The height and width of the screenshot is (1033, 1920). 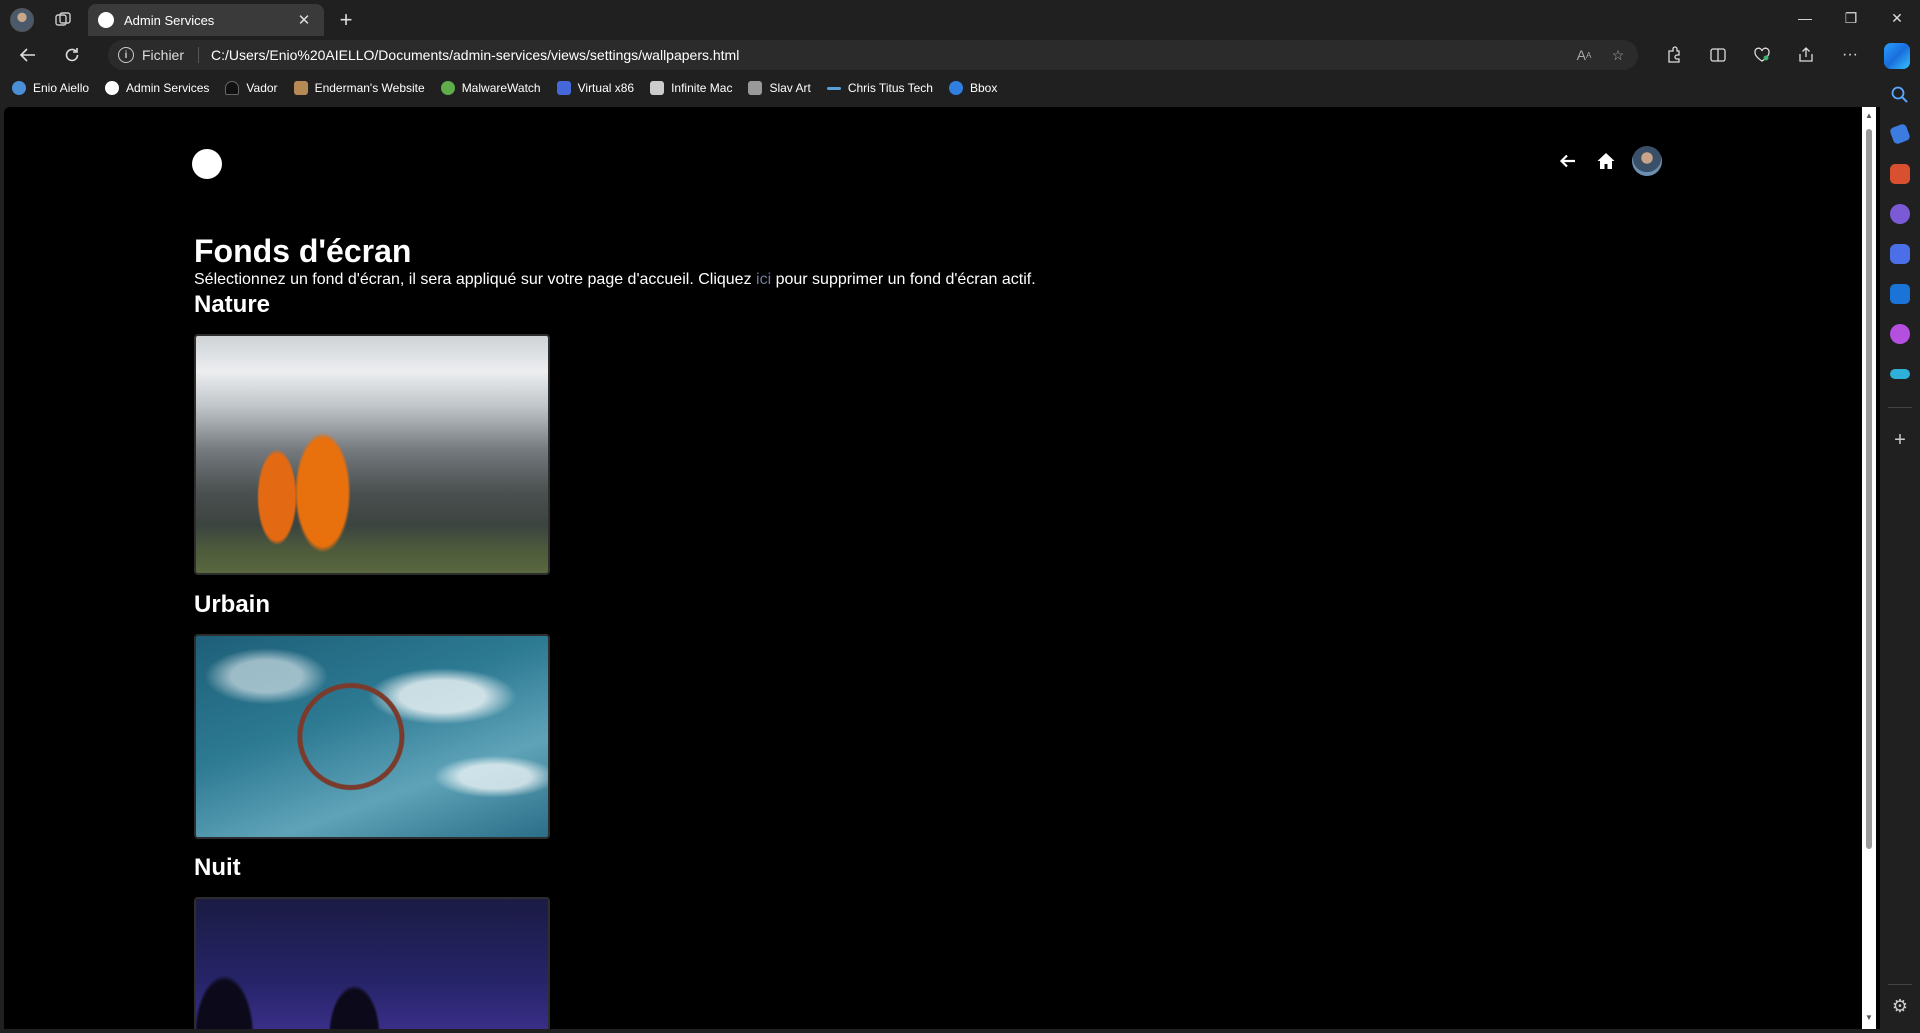 What do you see at coordinates (890, 88) in the screenshot?
I see `bookmark-label: Chris Titus Tech` at bounding box center [890, 88].